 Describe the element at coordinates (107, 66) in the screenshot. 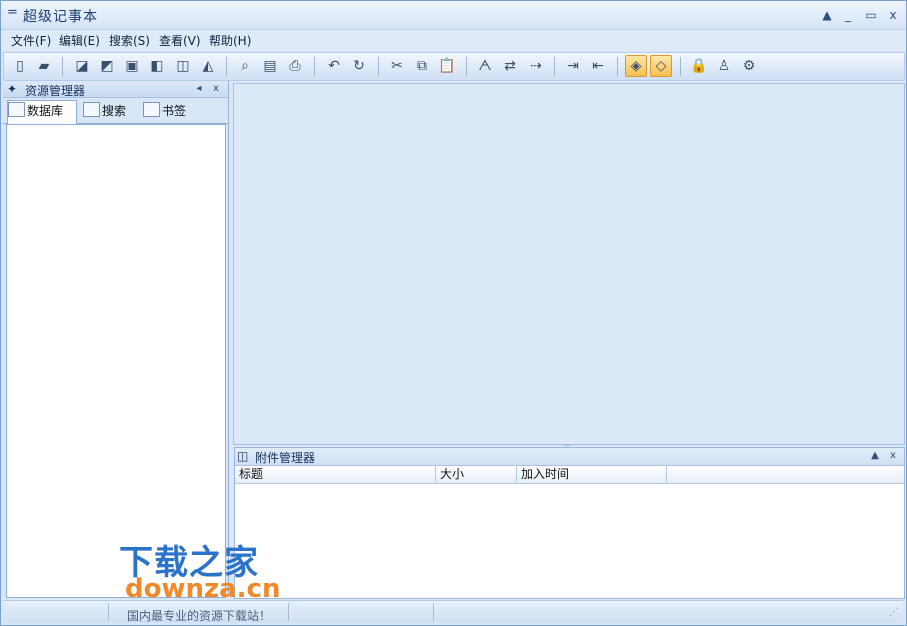

I see `export-icon: ◩` at that location.